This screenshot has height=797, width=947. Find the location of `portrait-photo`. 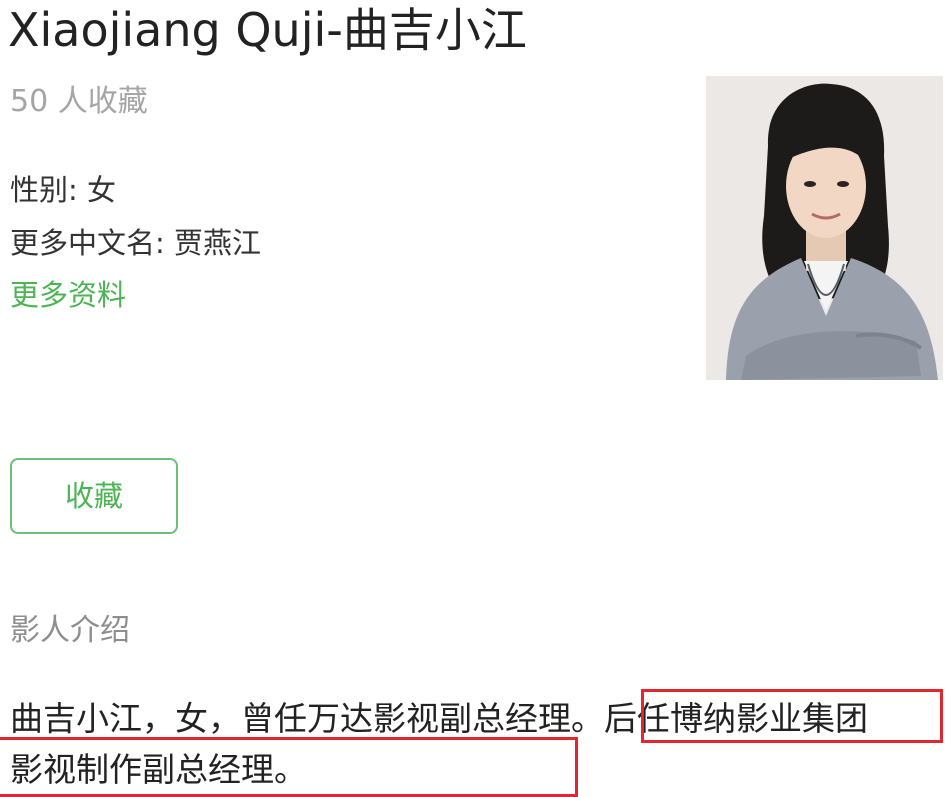

portrait-photo is located at coordinates (824, 228).